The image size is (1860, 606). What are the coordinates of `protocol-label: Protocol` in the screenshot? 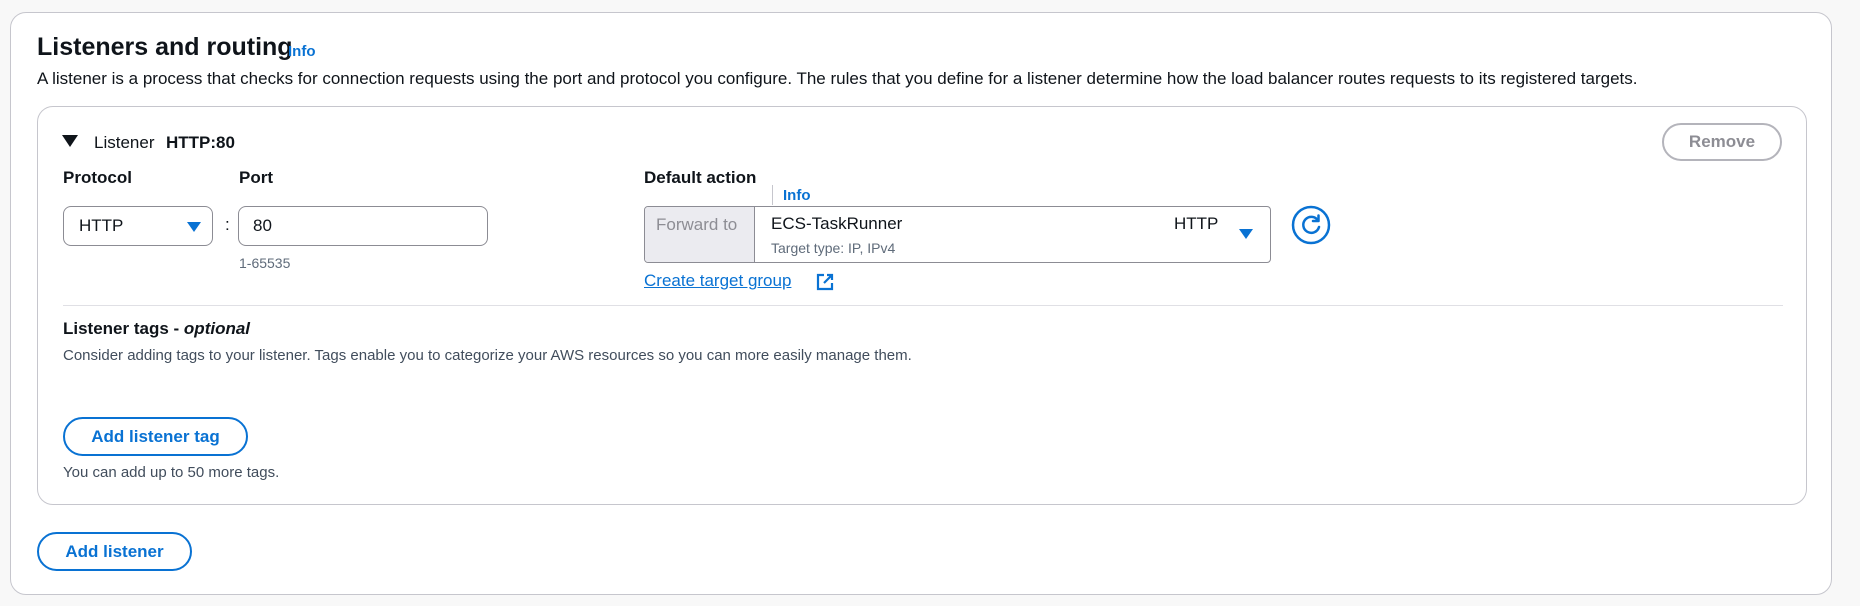 It's located at (97, 177).